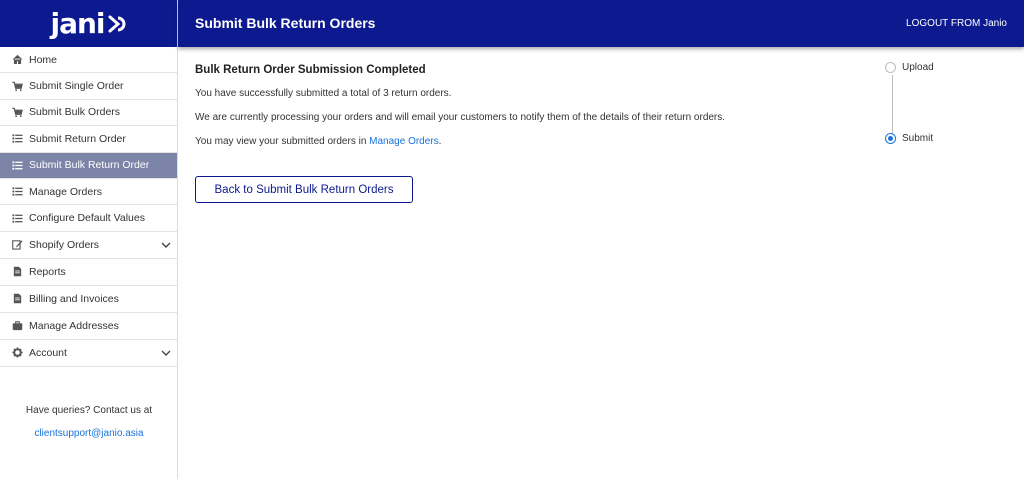 Image resolution: width=1024 pixels, height=479 pixels. What do you see at coordinates (918, 67) in the screenshot?
I see `step-upload-label: Upload` at bounding box center [918, 67].